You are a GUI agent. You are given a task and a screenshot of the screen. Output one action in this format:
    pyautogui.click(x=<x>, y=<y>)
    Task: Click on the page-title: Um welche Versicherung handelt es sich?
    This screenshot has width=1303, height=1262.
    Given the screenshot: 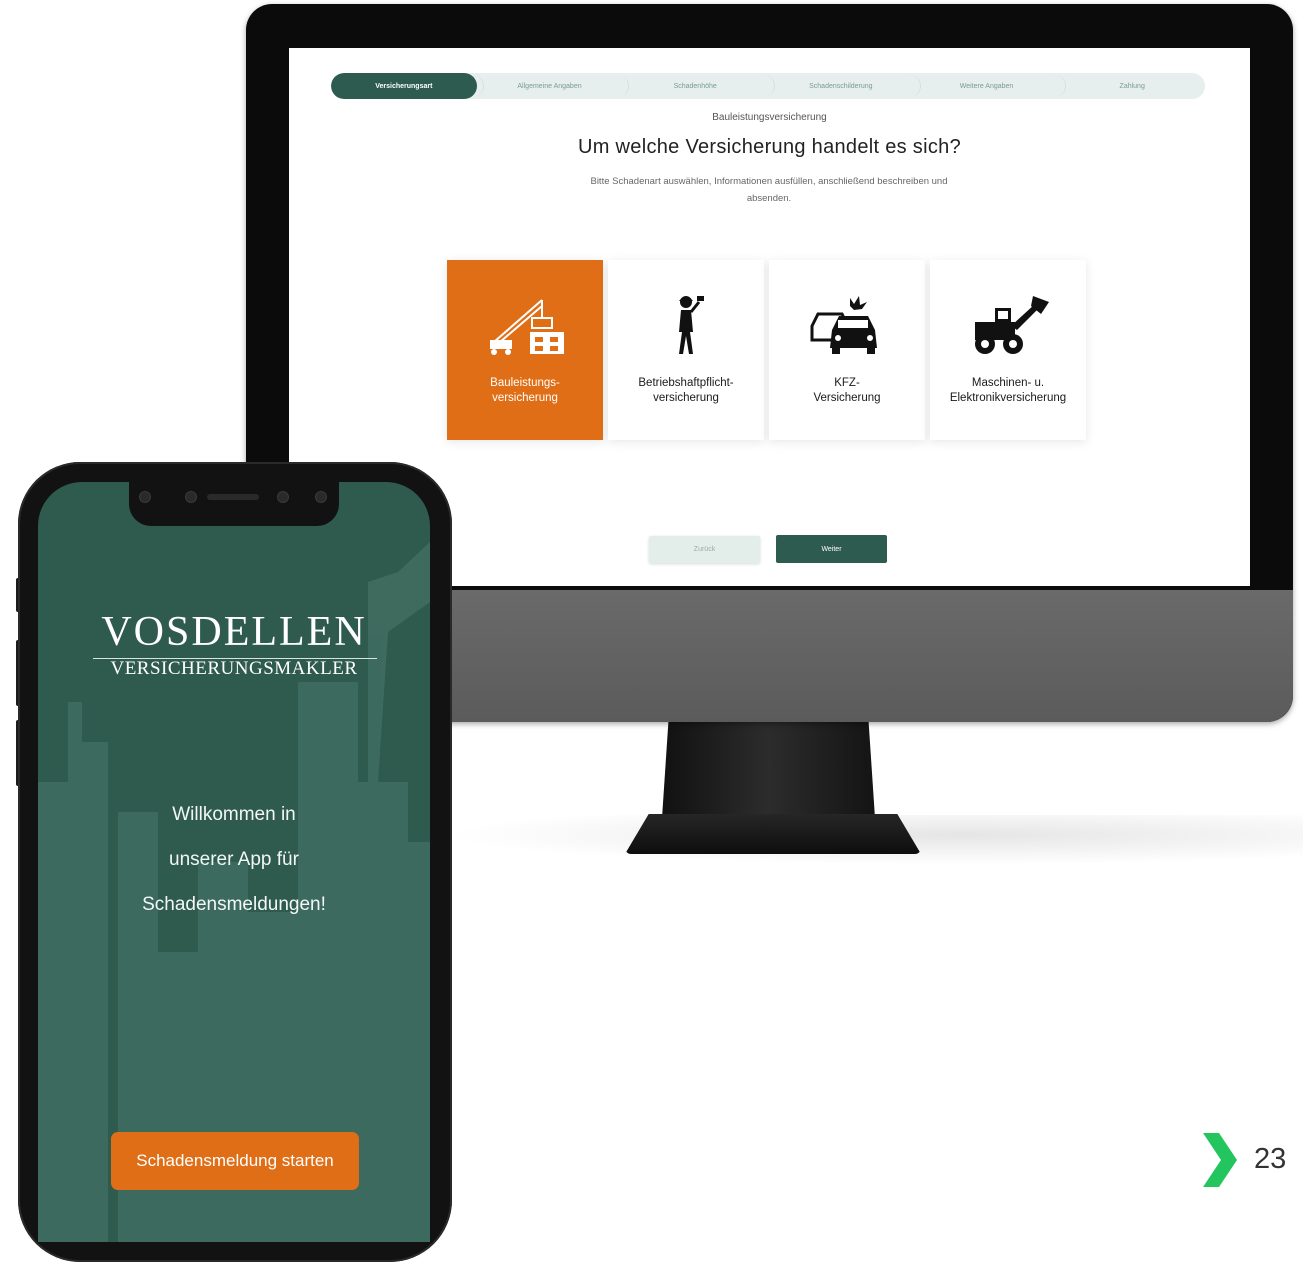 What is the action you would take?
    pyautogui.click(x=769, y=147)
    